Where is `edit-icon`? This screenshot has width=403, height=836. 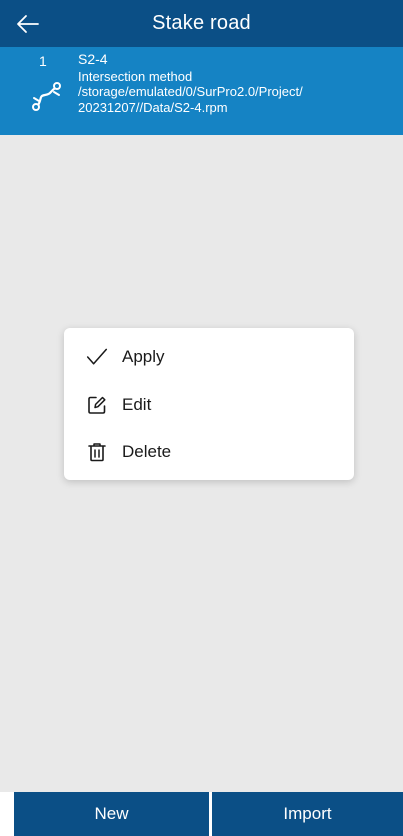 edit-icon is located at coordinates (97, 405).